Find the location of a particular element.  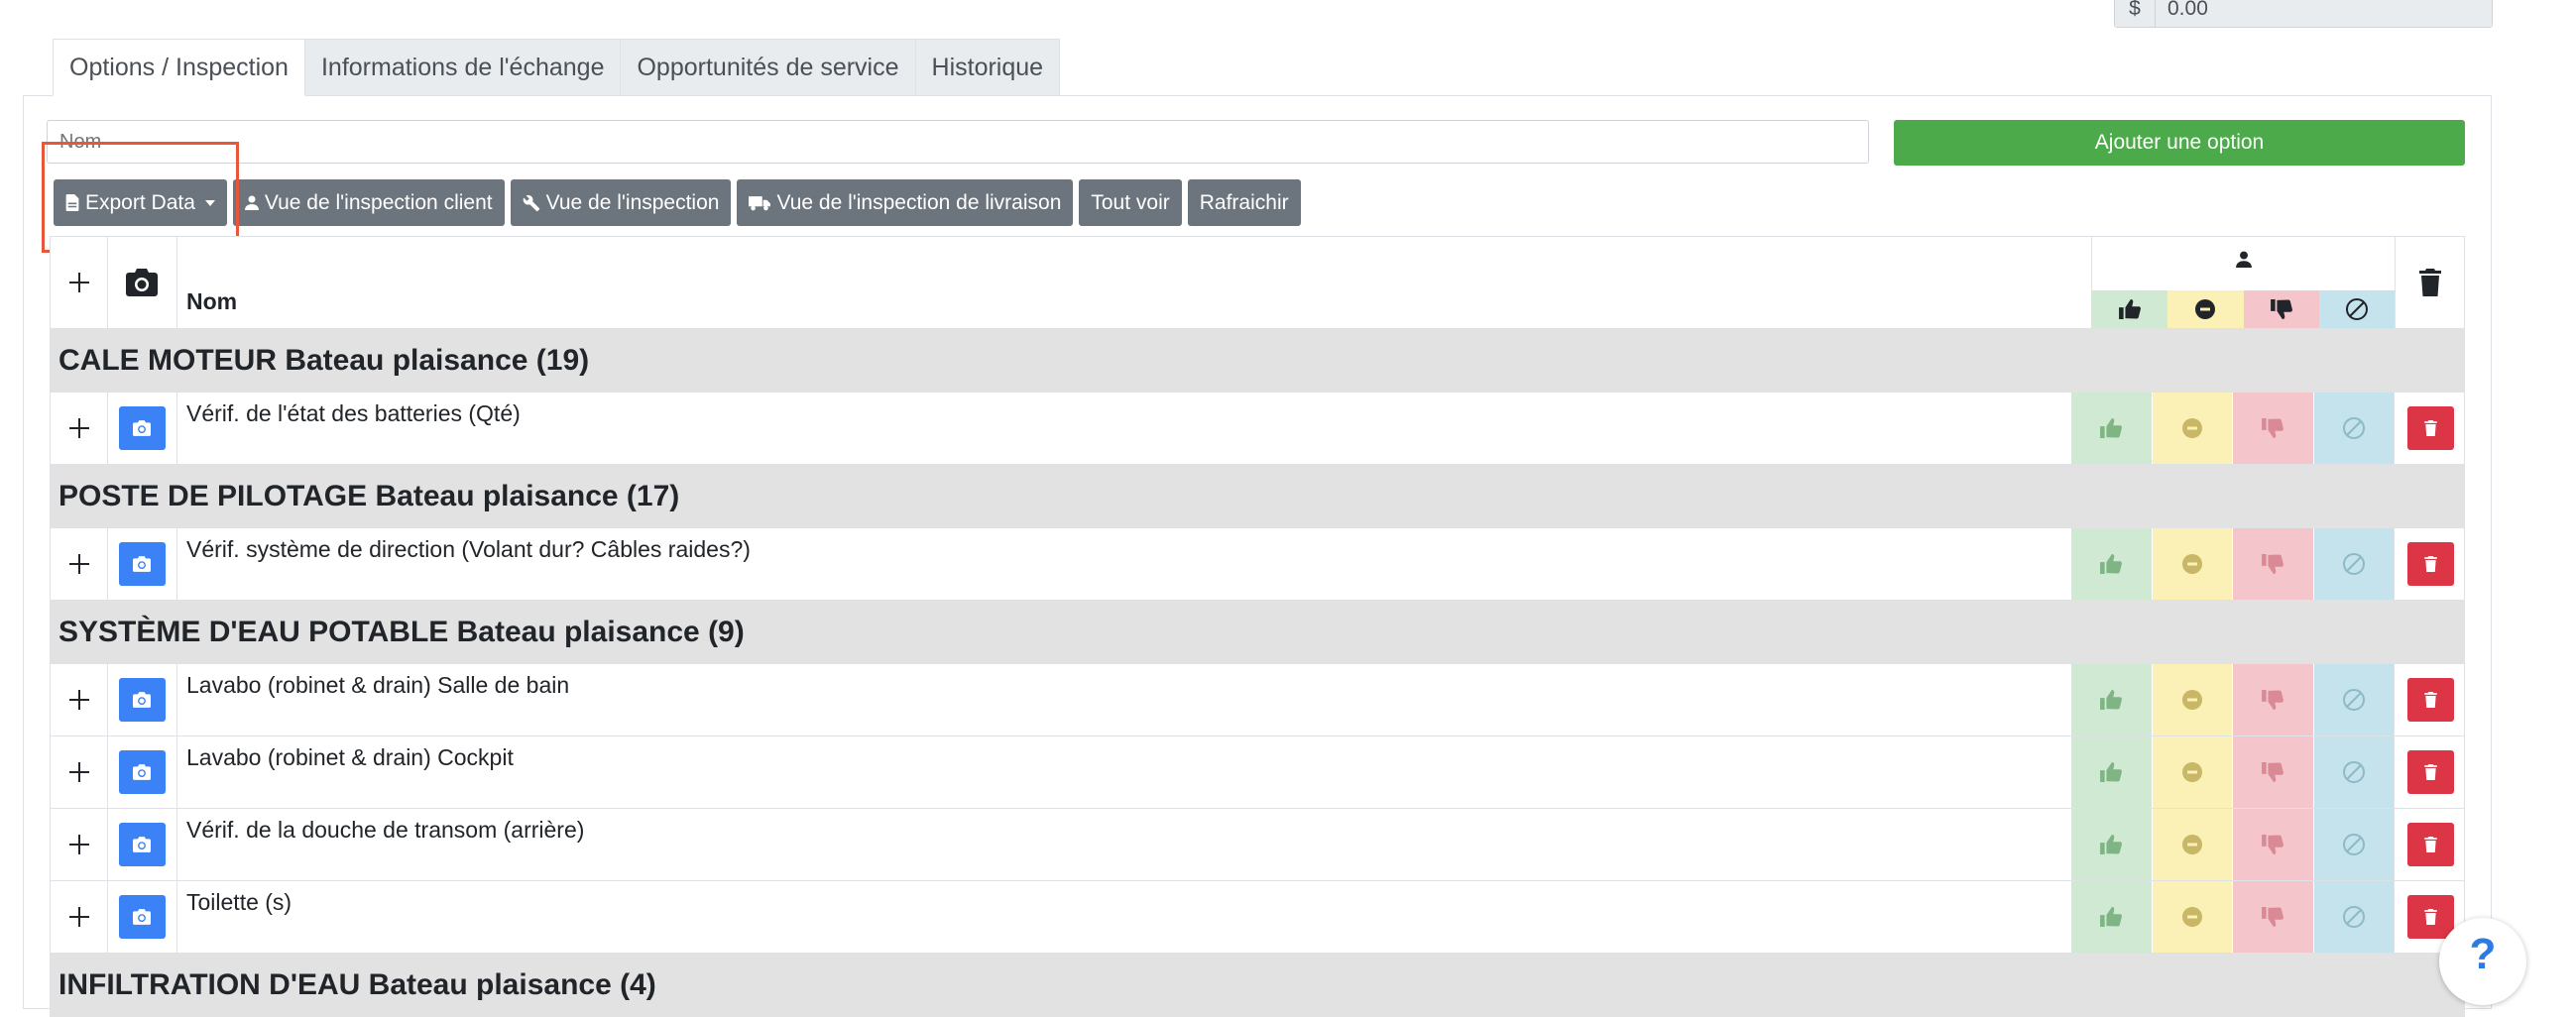

header-bad-cell is located at coordinates (2281, 309).